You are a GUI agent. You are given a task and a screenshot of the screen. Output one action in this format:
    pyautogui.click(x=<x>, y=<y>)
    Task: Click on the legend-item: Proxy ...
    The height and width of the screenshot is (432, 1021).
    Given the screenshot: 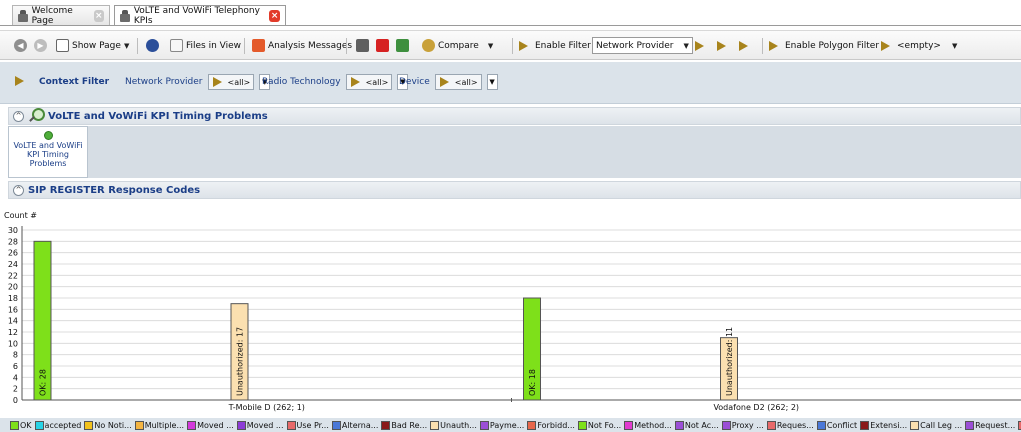 What is the action you would take?
    pyautogui.click(x=742, y=425)
    